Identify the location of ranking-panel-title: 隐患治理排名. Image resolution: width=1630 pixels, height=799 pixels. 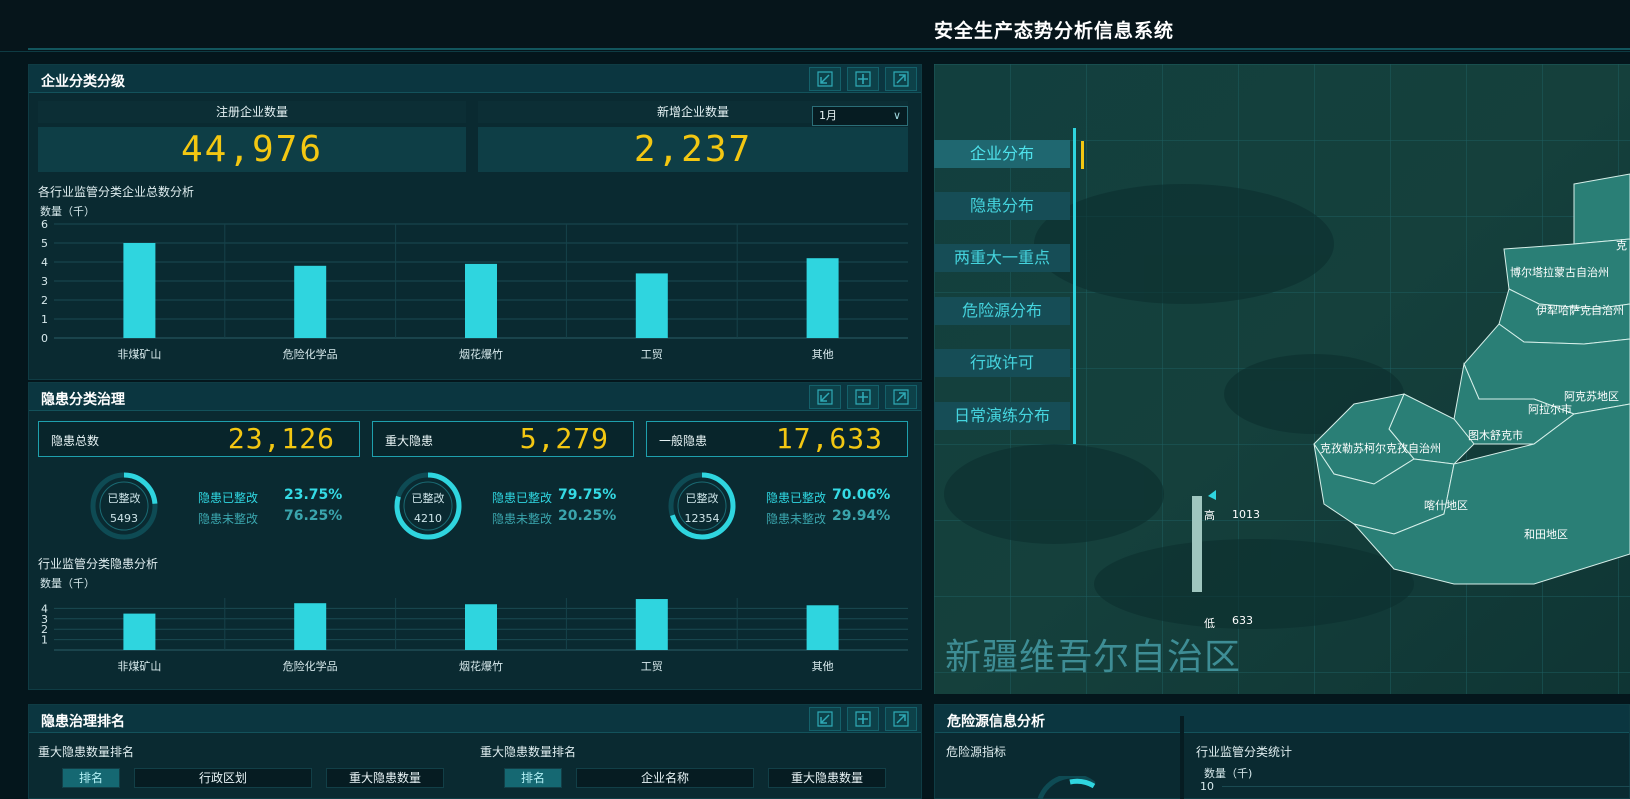
(83, 722).